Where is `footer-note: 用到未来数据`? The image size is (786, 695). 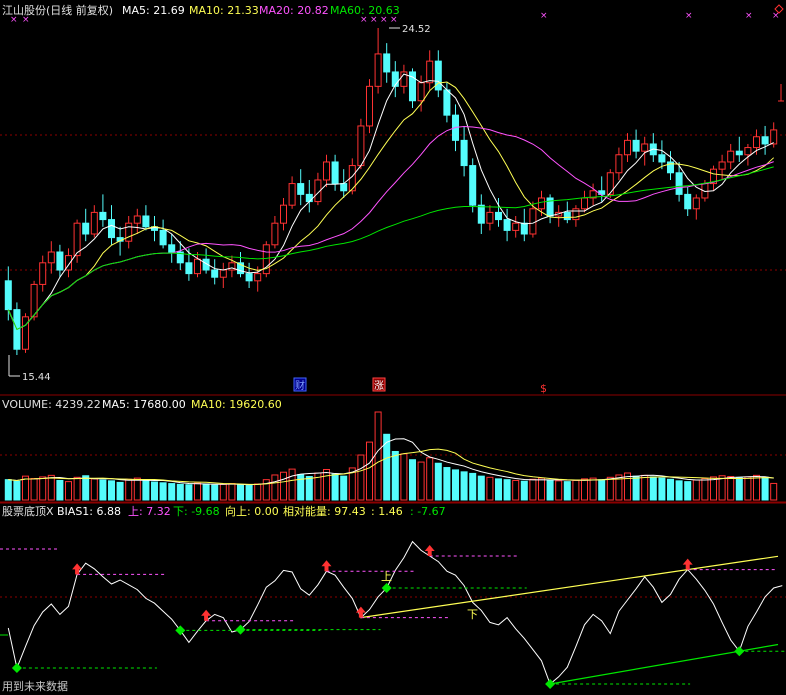 footer-note: 用到未来数据 is located at coordinates (35, 686).